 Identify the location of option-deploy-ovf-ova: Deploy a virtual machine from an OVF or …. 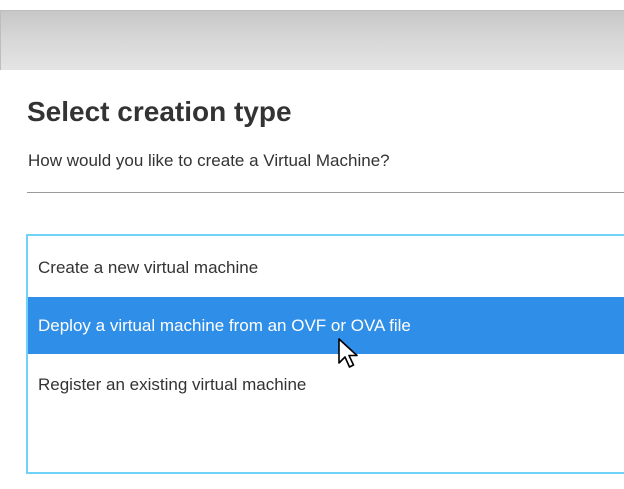
(326, 325).